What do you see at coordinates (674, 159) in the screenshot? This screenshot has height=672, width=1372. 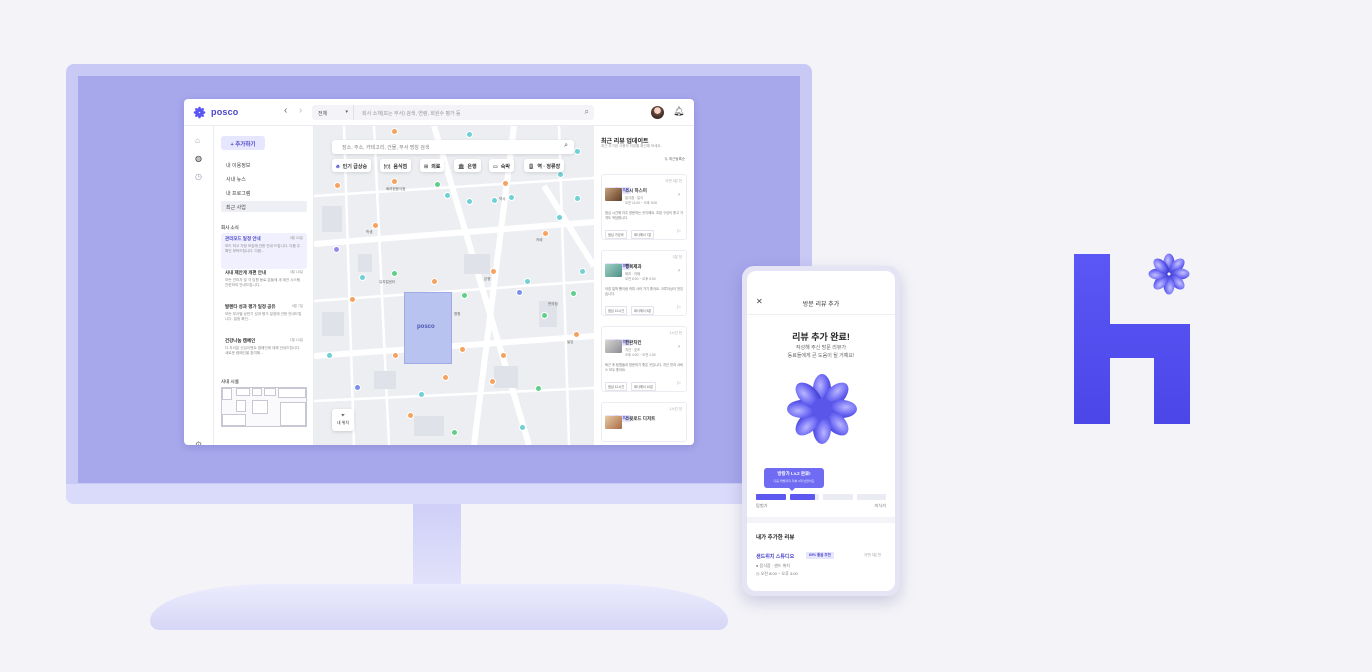 I see `sort-dropdown: ⇅ 최근등록순` at bounding box center [674, 159].